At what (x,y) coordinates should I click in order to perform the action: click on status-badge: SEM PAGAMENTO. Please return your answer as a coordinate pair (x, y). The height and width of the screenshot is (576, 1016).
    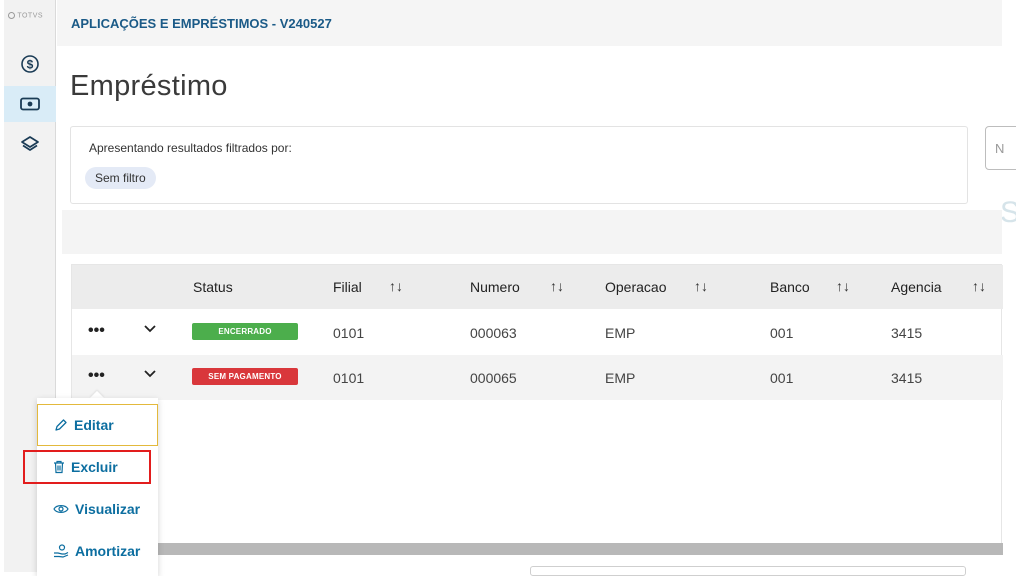
    Looking at the image, I should click on (245, 376).